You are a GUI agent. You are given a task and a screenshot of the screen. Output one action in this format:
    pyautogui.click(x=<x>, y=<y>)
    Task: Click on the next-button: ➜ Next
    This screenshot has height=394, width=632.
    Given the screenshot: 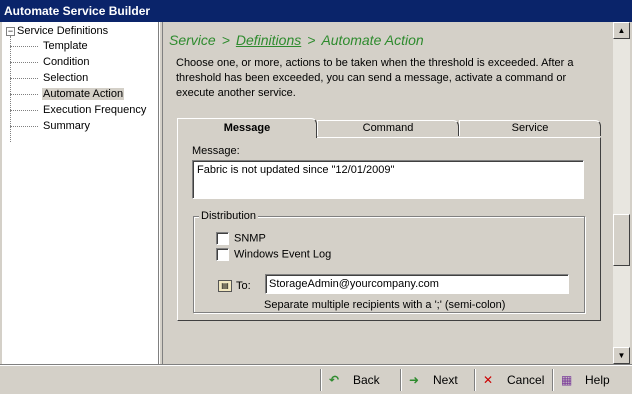 What is the action you would take?
    pyautogui.click(x=429, y=380)
    